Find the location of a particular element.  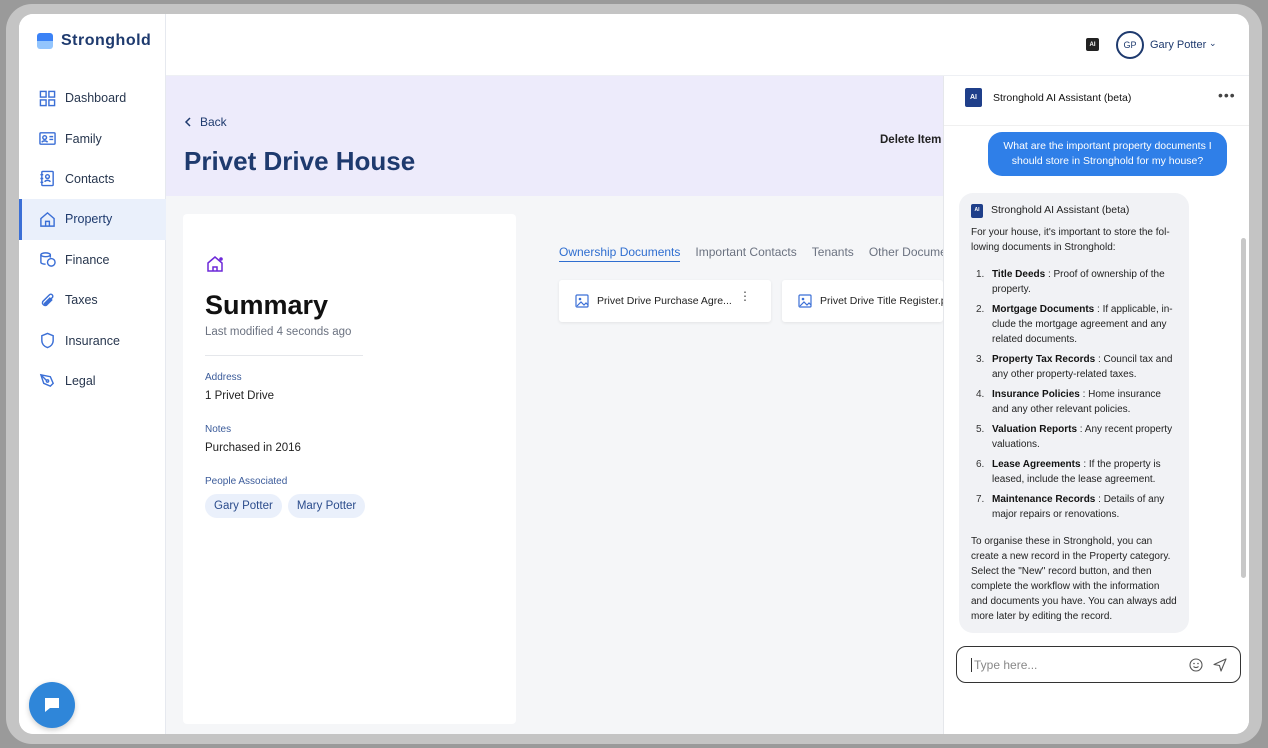

top-bar: AI GP Gary Potter ⌄ is located at coordinates (707, 45).